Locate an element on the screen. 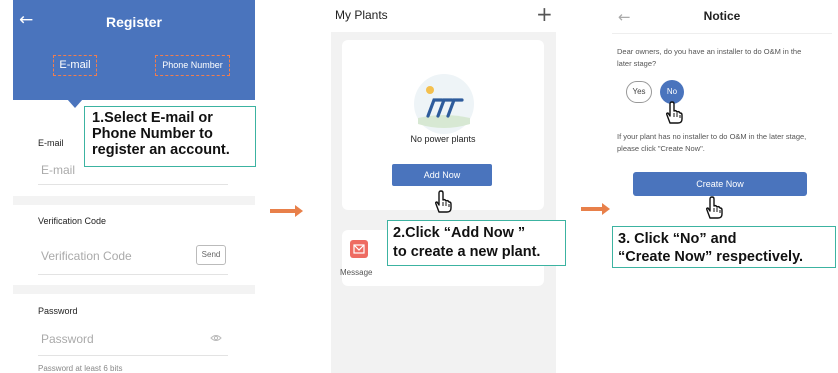  tab-phone-number: Phone Number is located at coordinates (192, 65).